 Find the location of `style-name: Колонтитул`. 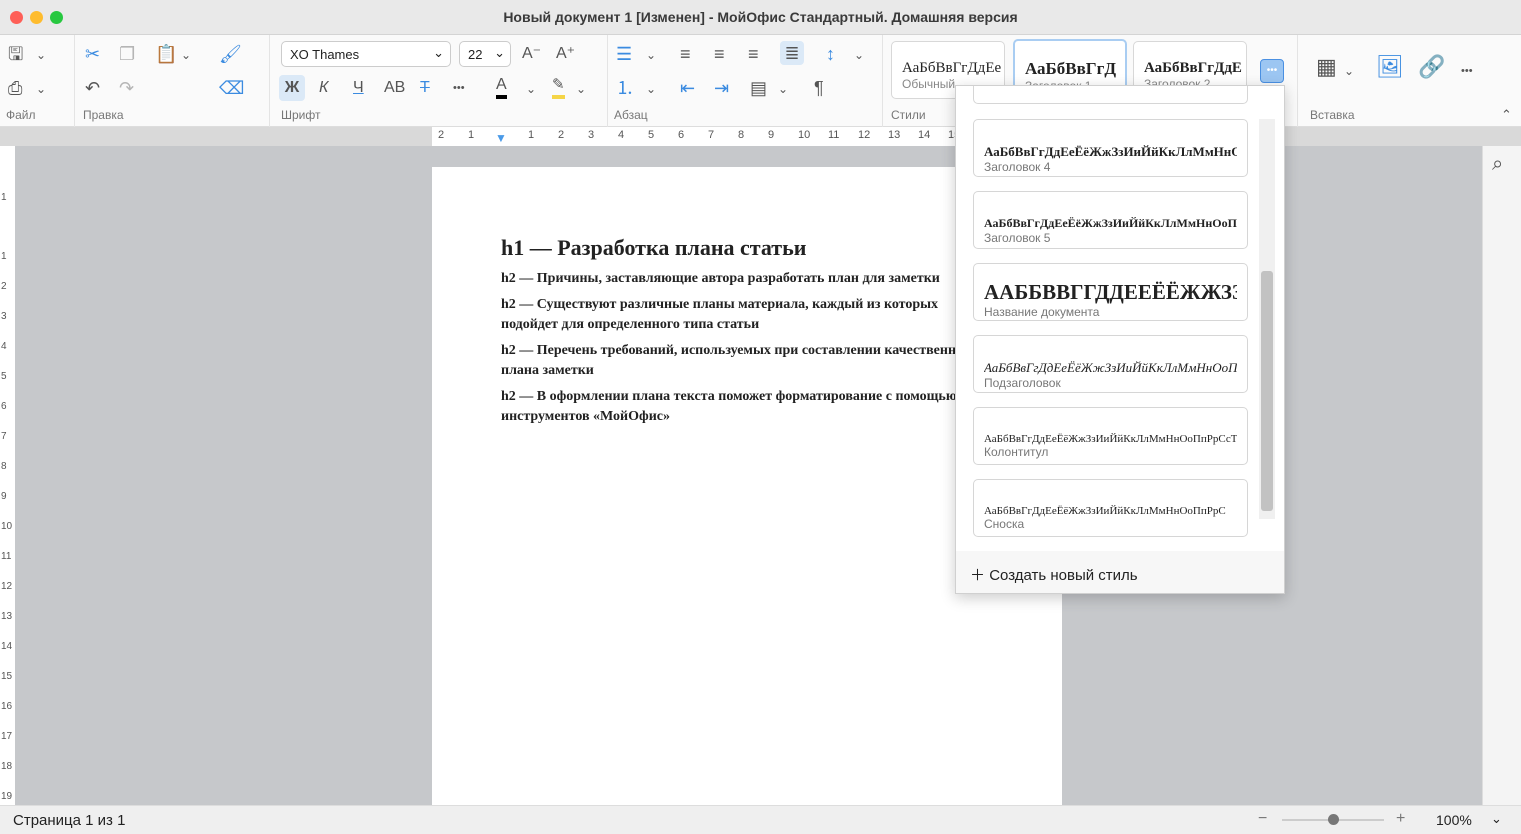

style-name: Колонтитул is located at coordinates (1016, 452).